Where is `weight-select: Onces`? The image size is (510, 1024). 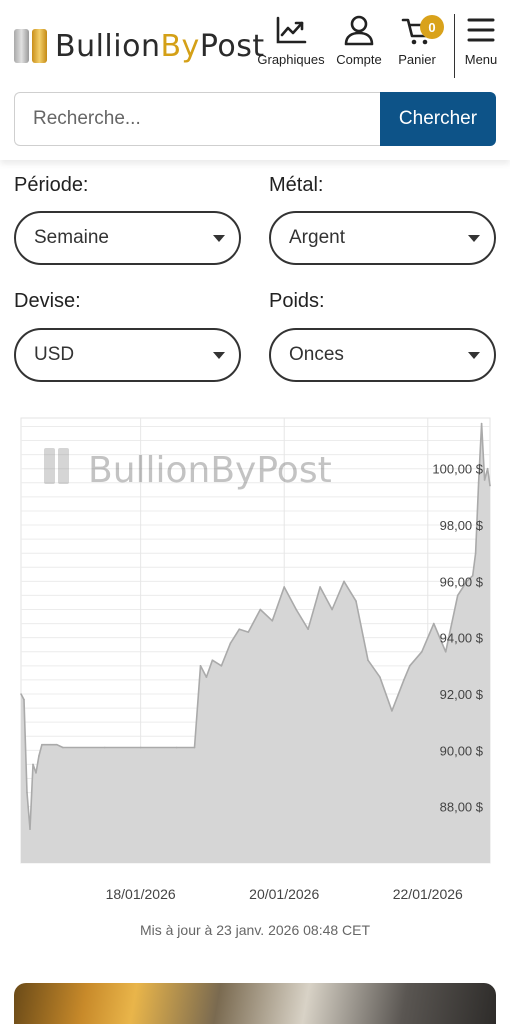 weight-select: Onces is located at coordinates (382, 355).